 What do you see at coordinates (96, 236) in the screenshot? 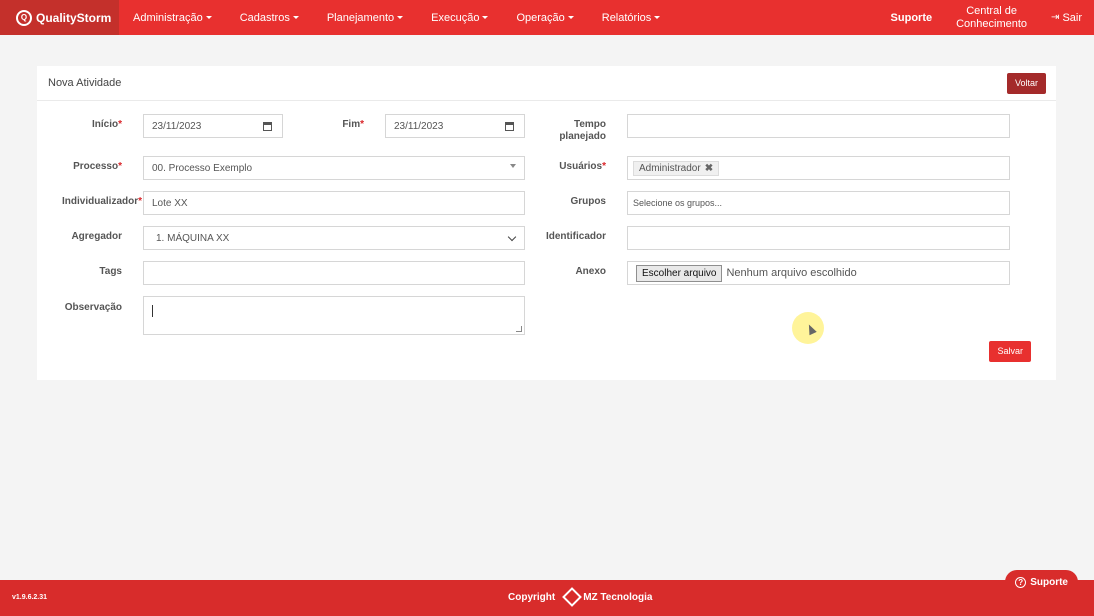
I see `agregador-label: Agregador` at bounding box center [96, 236].